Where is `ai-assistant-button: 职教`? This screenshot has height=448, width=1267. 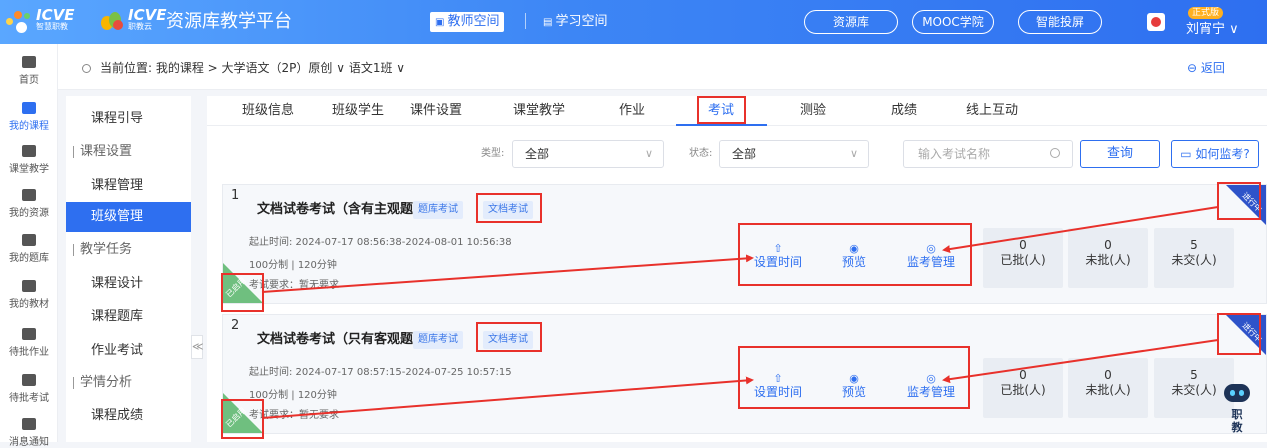 ai-assistant-button: 职教 is located at coordinates (1237, 413).